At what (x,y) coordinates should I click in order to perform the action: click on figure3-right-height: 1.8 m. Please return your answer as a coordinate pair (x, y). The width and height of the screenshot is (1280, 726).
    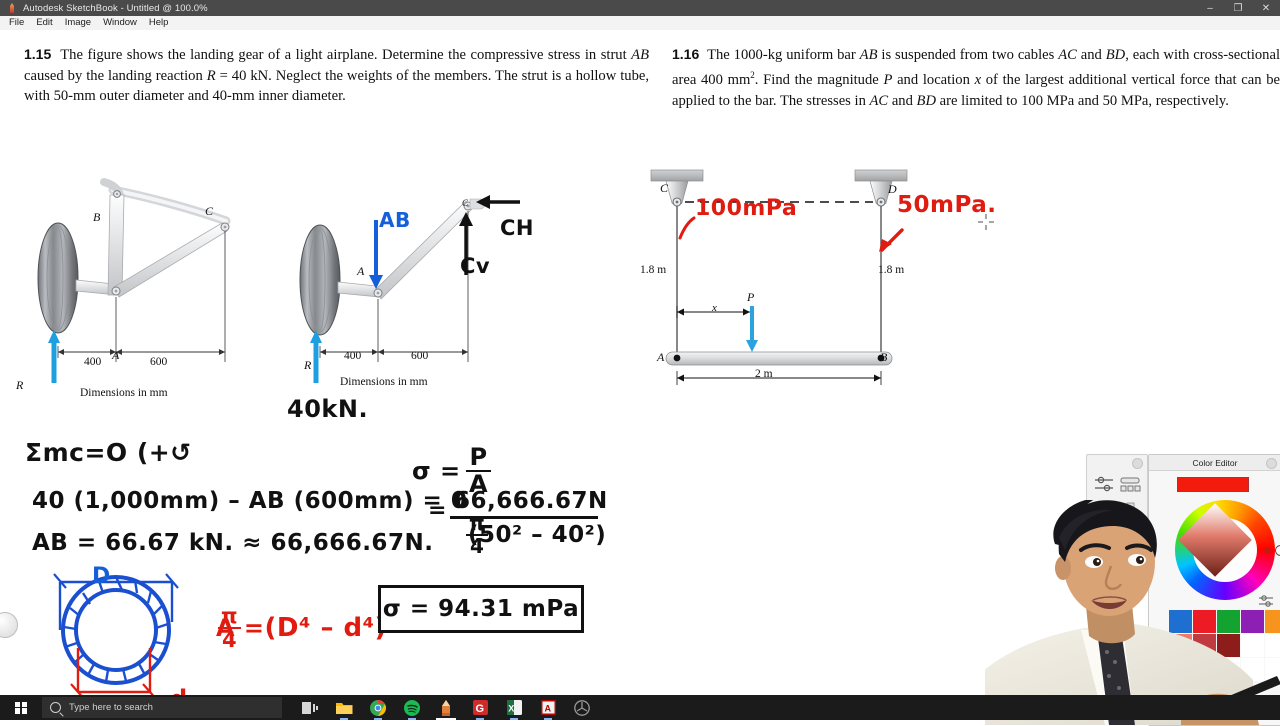
    Looking at the image, I should click on (891, 270).